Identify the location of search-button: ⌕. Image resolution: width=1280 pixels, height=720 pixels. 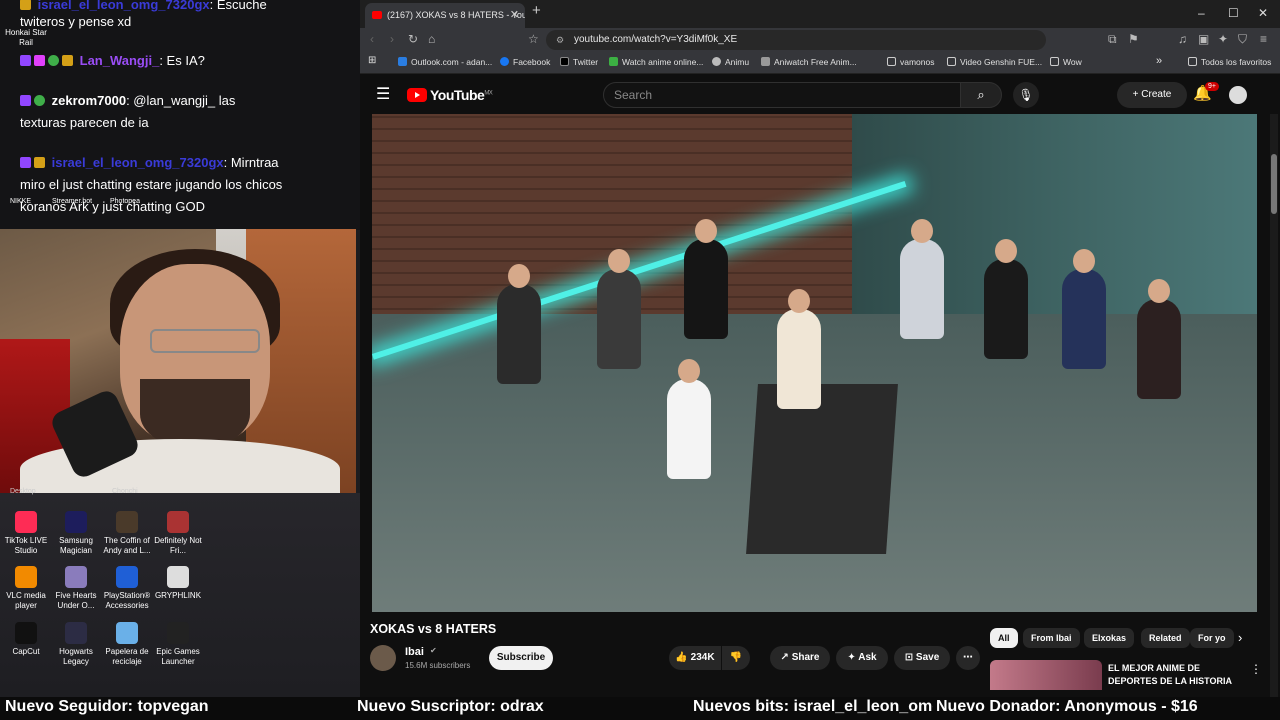
(981, 95).